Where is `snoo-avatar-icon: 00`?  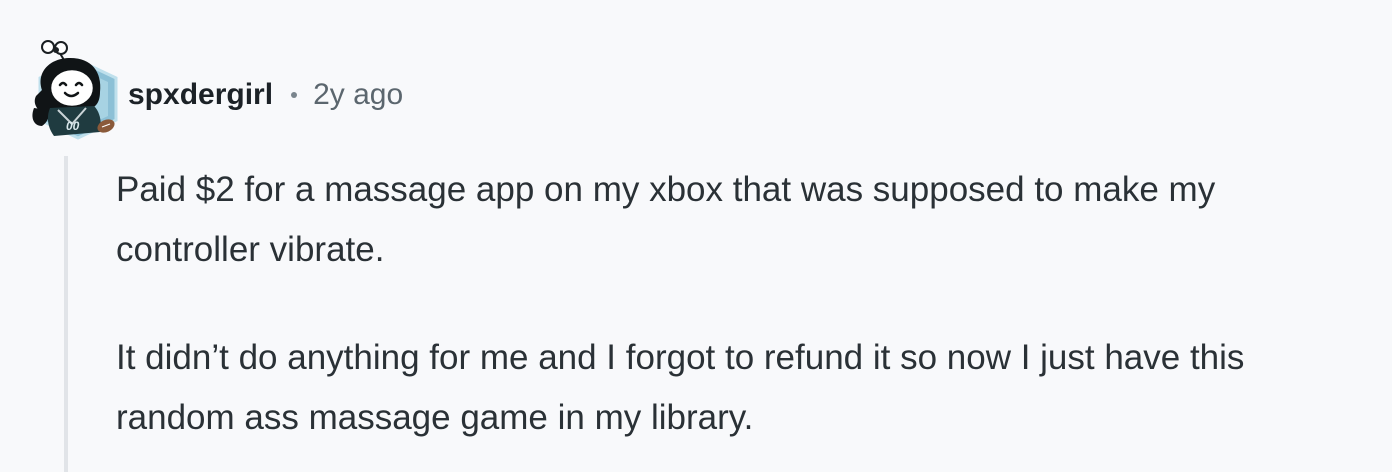 snoo-avatar-icon: 00 is located at coordinates (75, 90).